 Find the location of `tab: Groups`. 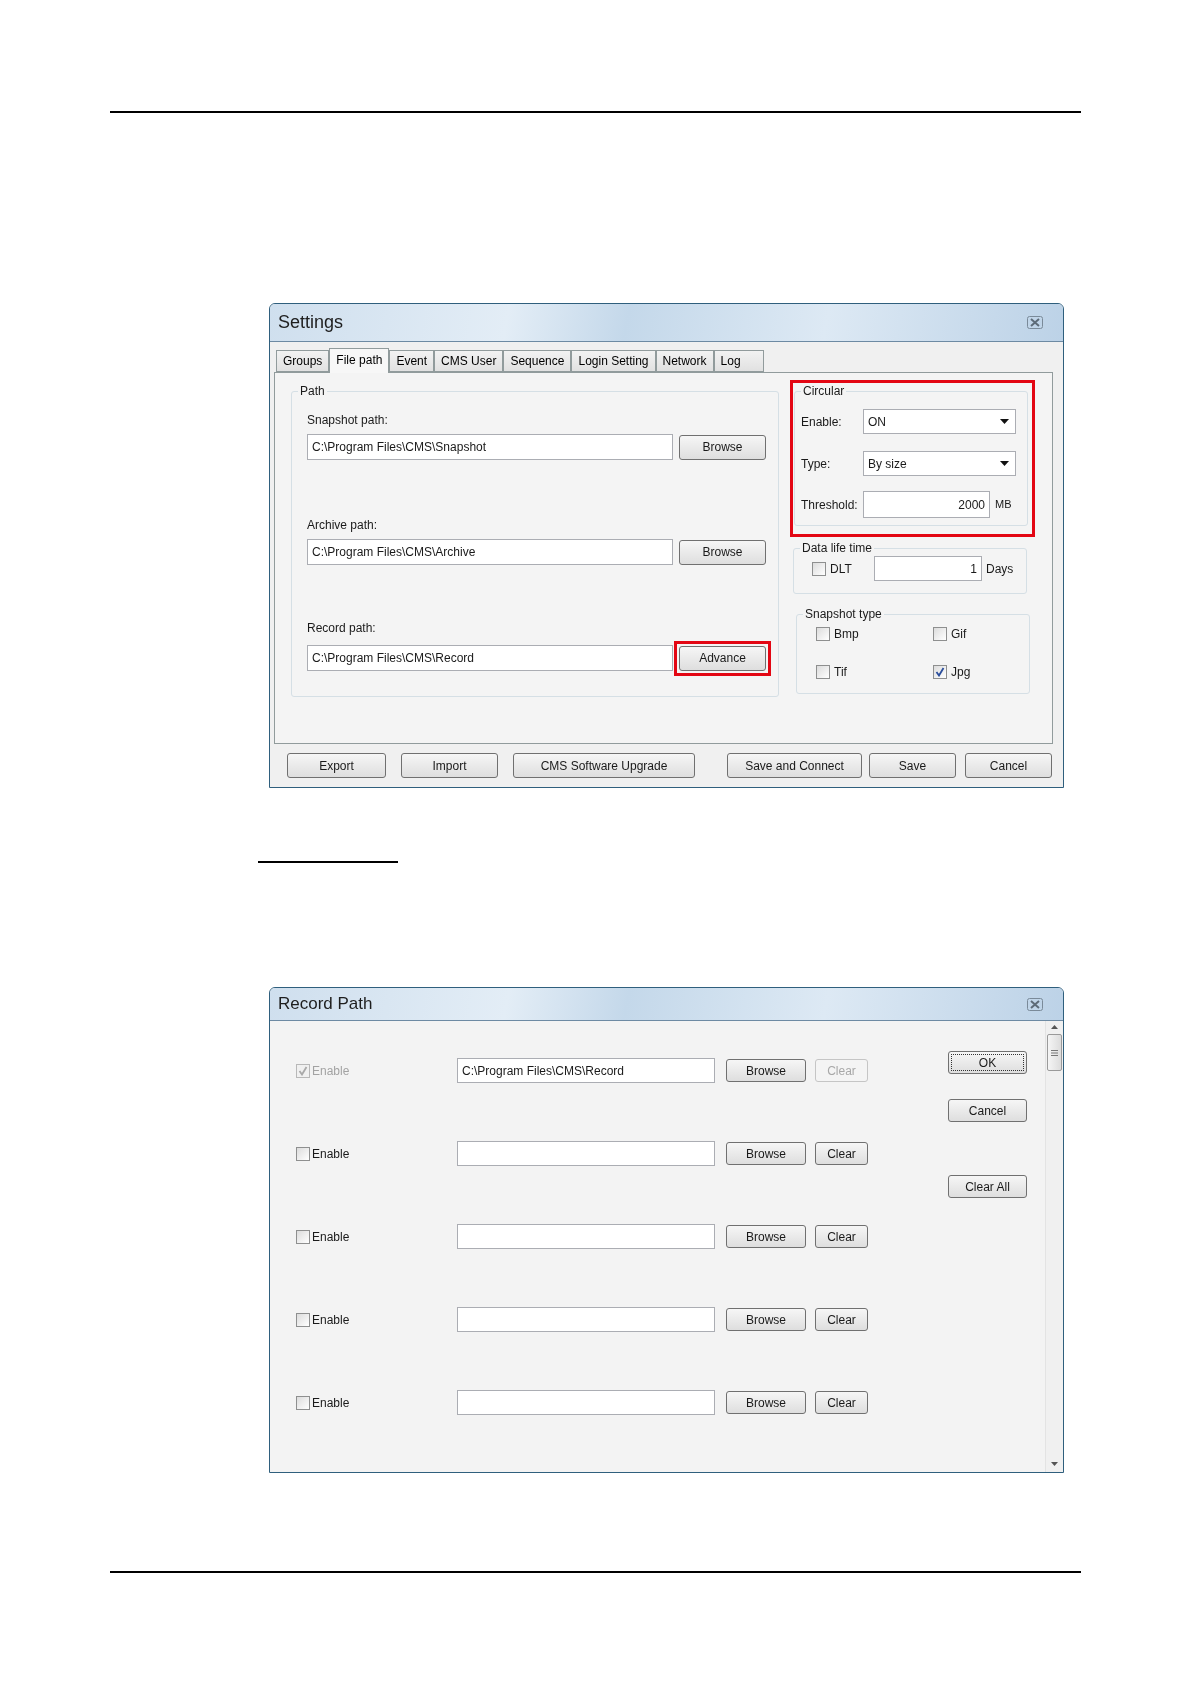

tab: Groups is located at coordinates (303, 361).